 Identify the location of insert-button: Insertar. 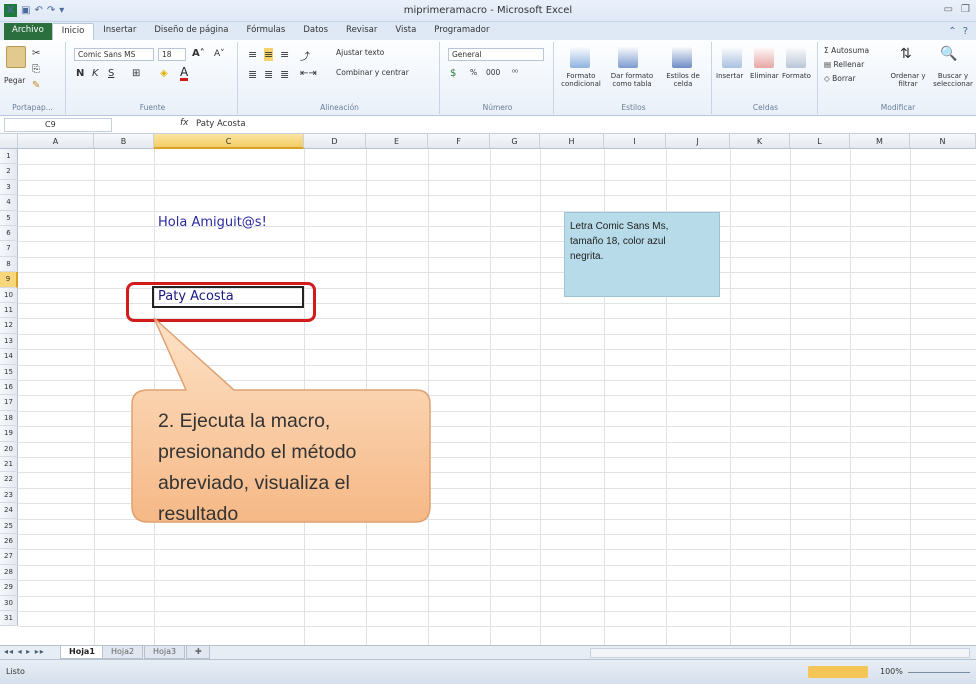
(729, 76).